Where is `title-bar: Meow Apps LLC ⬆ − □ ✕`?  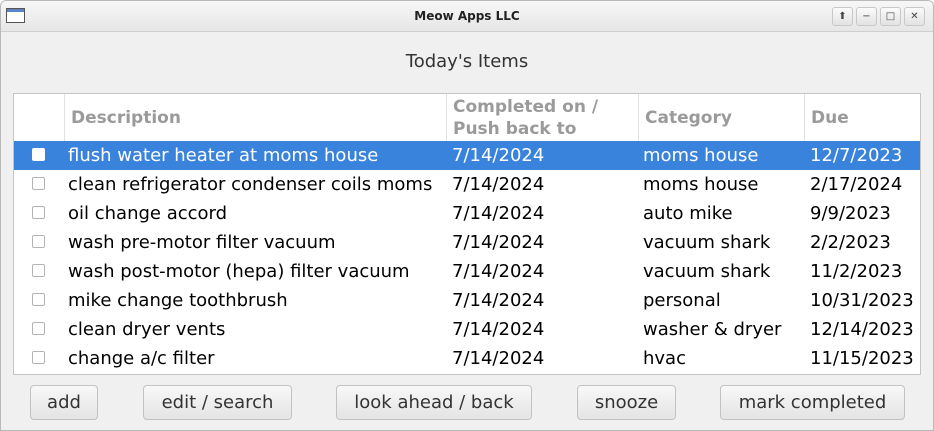 title-bar: Meow Apps LLC ⬆ − □ ✕ is located at coordinates (467, 16).